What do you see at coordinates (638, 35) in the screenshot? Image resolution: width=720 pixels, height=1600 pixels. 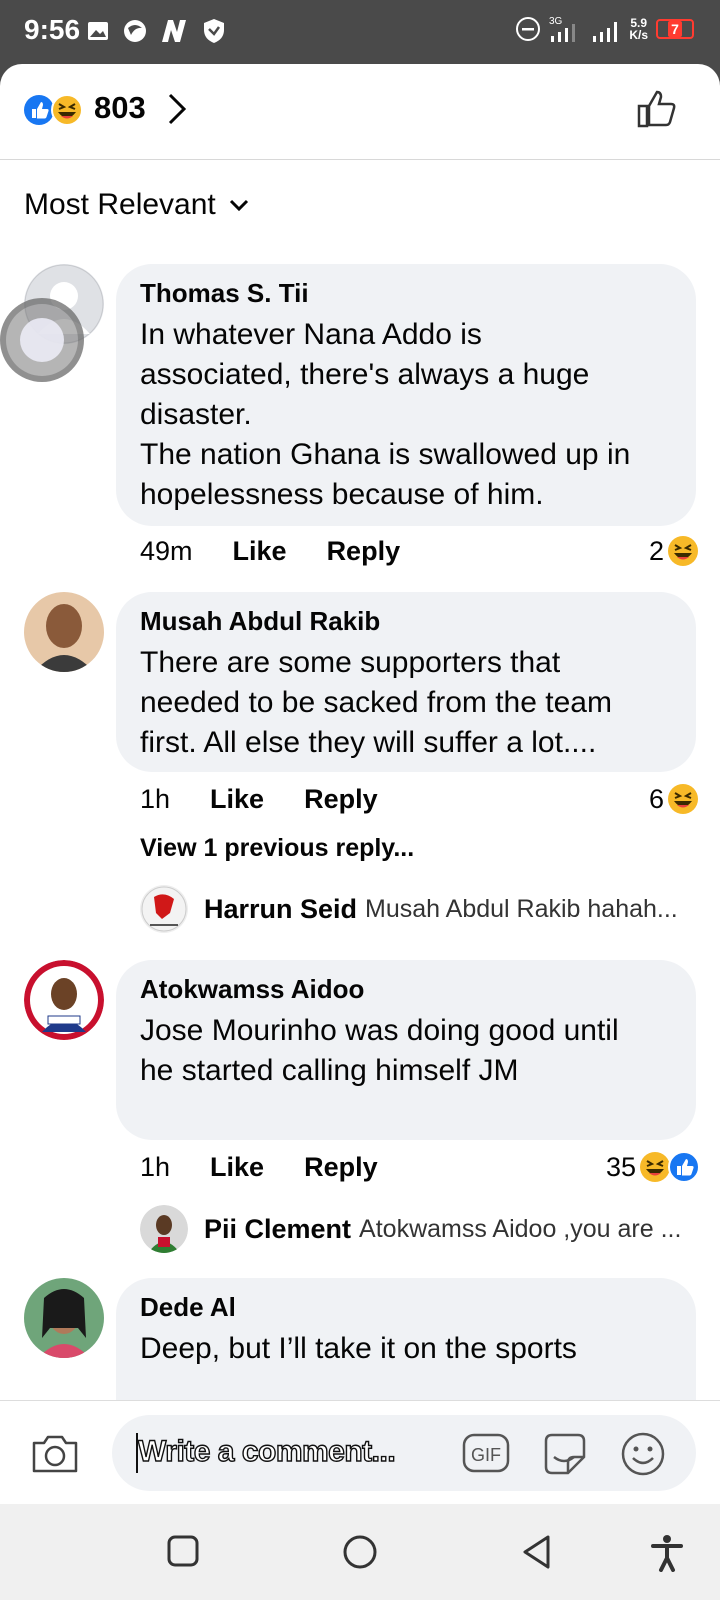 I see `network-speed-unit: K/s` at bounding box center [638, 35].